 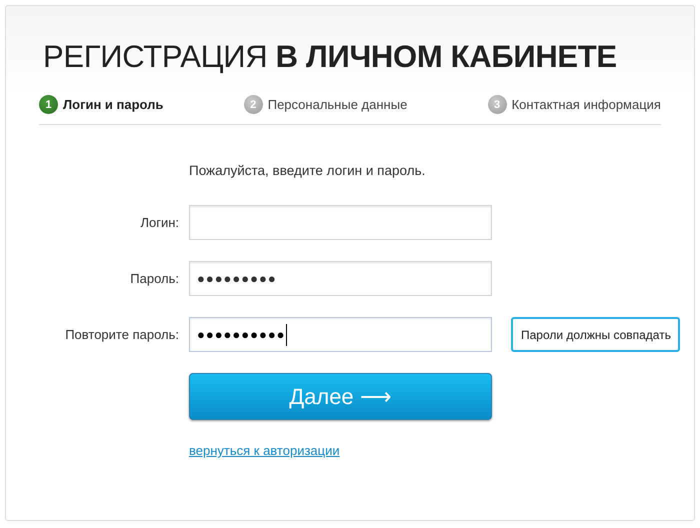 I want to click on back-link: вернуться к авторизации, so click(x=264, y=450).